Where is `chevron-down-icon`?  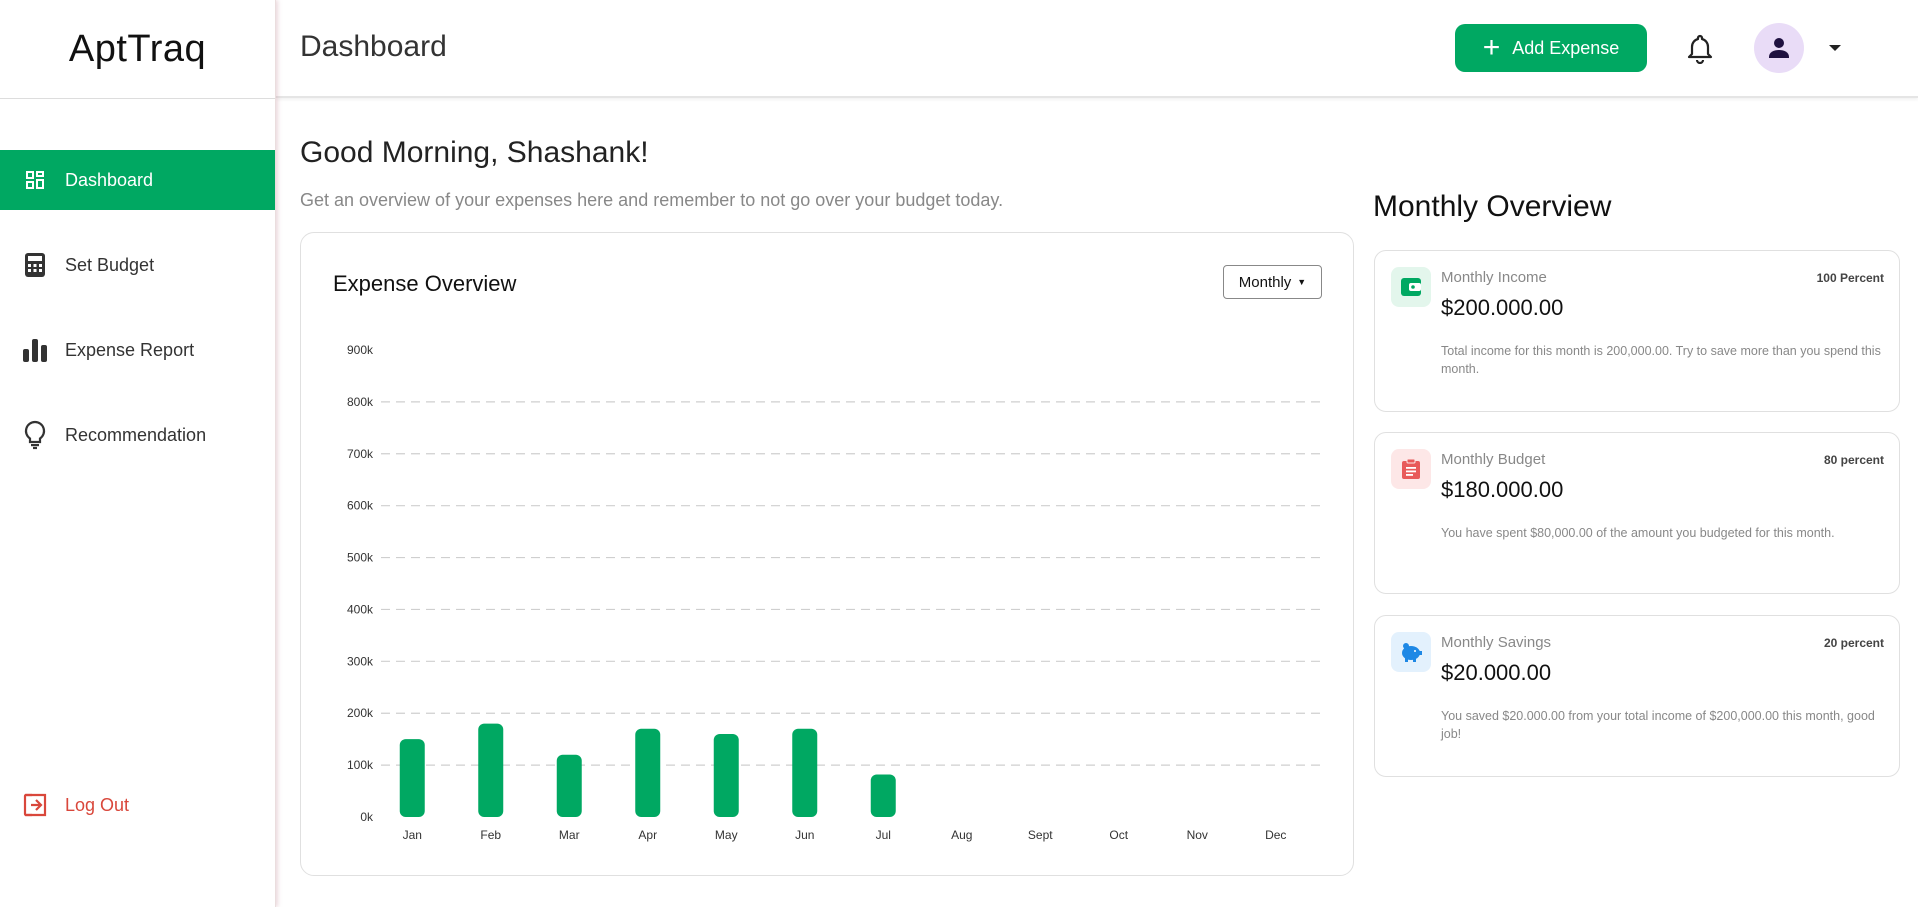 chevron-down-icon is located at coordinates (1835, 49).